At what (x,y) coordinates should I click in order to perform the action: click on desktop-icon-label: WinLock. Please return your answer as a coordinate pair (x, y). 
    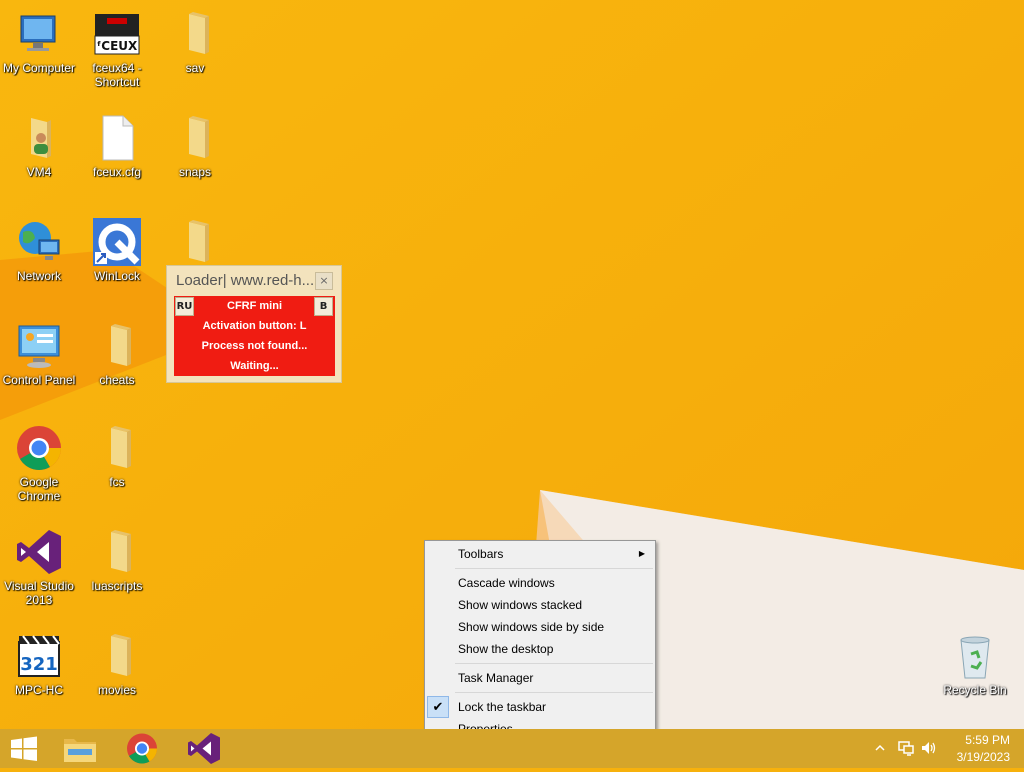
    Looking at the image, I should click on (116, 276).